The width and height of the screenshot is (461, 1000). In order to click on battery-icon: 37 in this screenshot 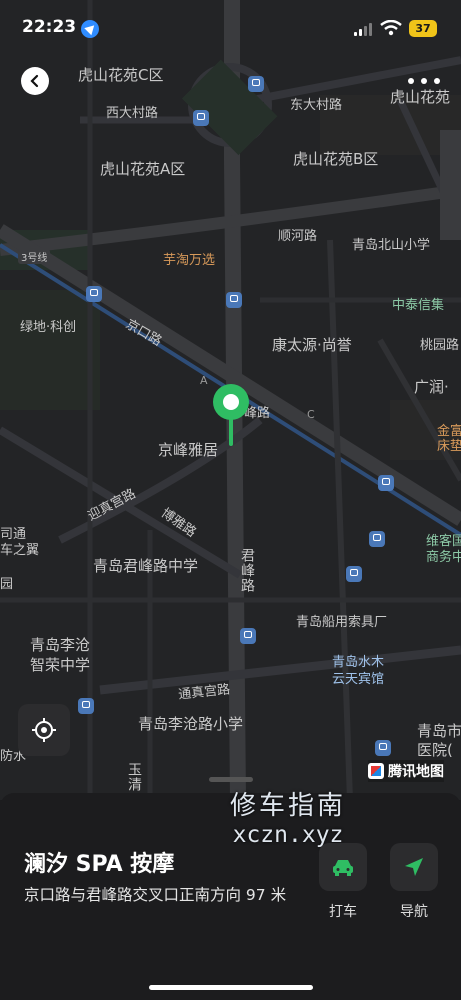, I will do `click(423, 28)`.